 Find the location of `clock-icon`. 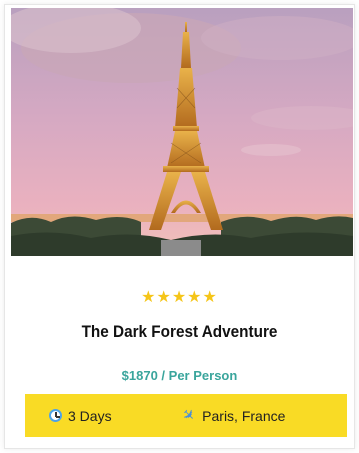

clock-icon is located at coordinates (55, 415).